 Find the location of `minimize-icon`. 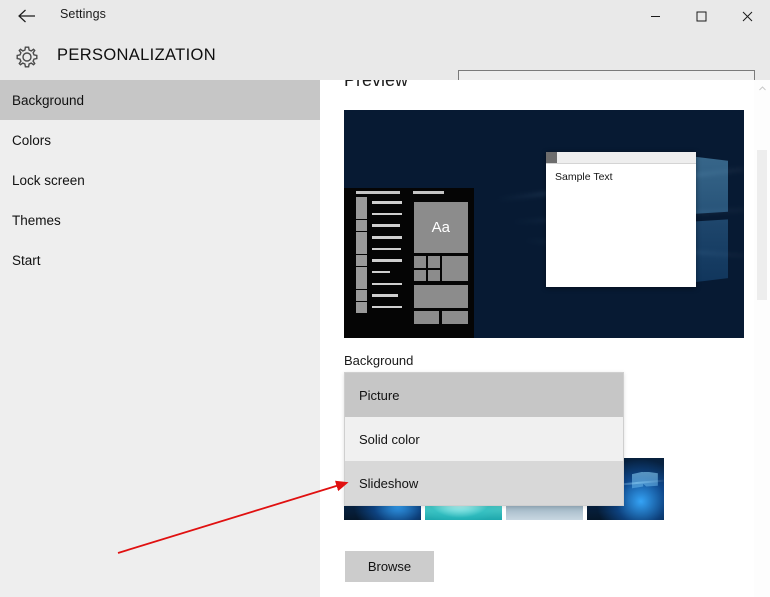

minimize-icon is located at coordinates (655, 16).